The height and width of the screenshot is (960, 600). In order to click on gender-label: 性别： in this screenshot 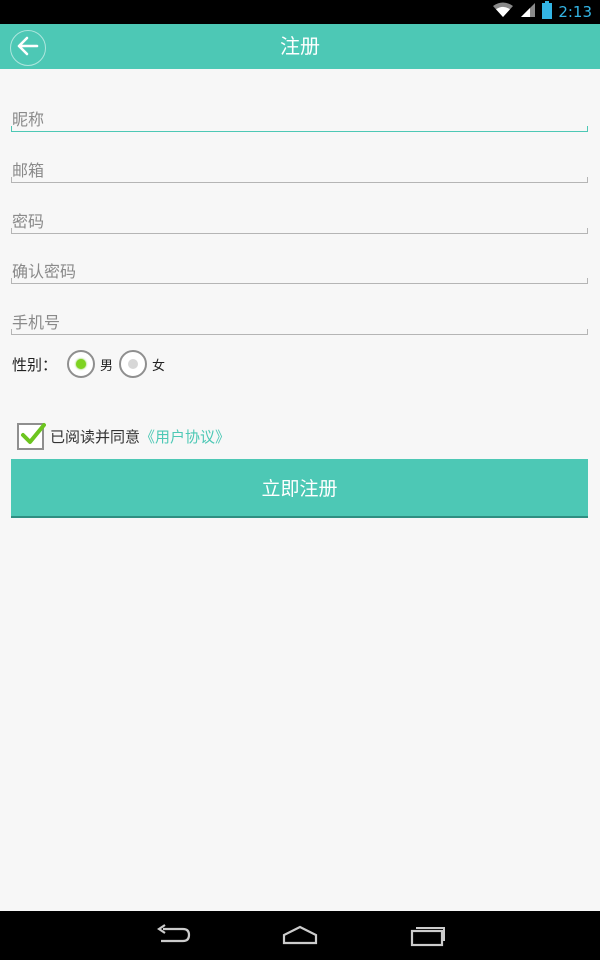, I will do `click(35, 364)`.